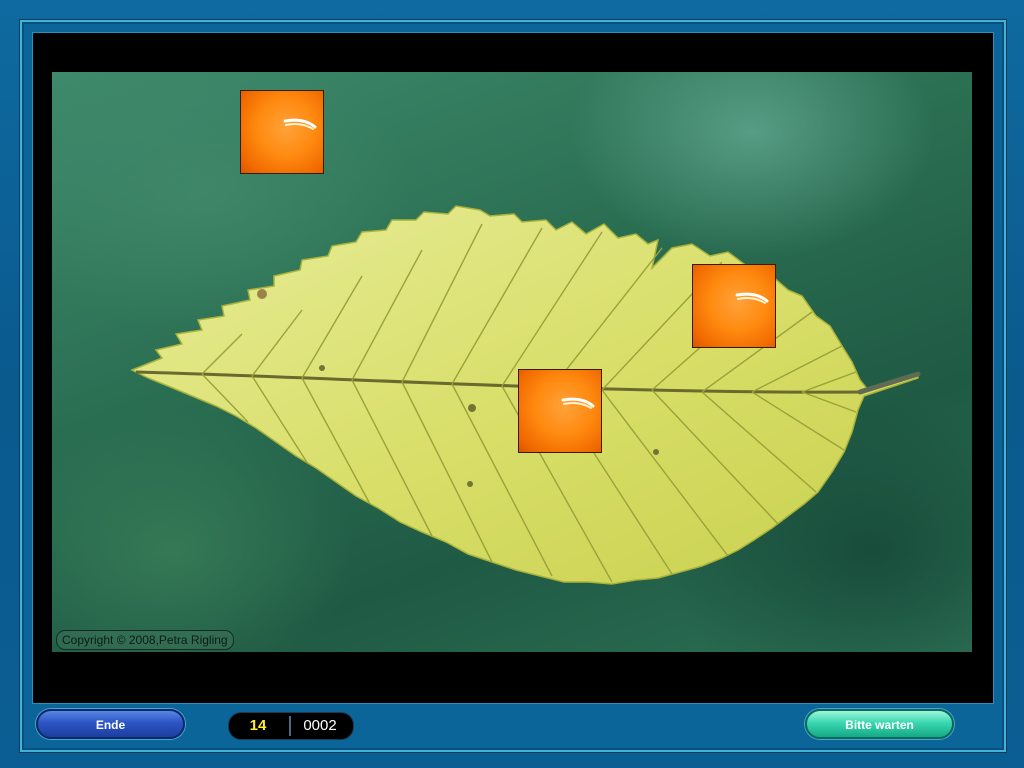 The height and width of the screenshot is (768, 1024). What do you see at coordinates (145, 640) in the screenshot?
I see `copyright-label: Copyright © 2008,Petra Rigling` at bounding box center [145, 640].